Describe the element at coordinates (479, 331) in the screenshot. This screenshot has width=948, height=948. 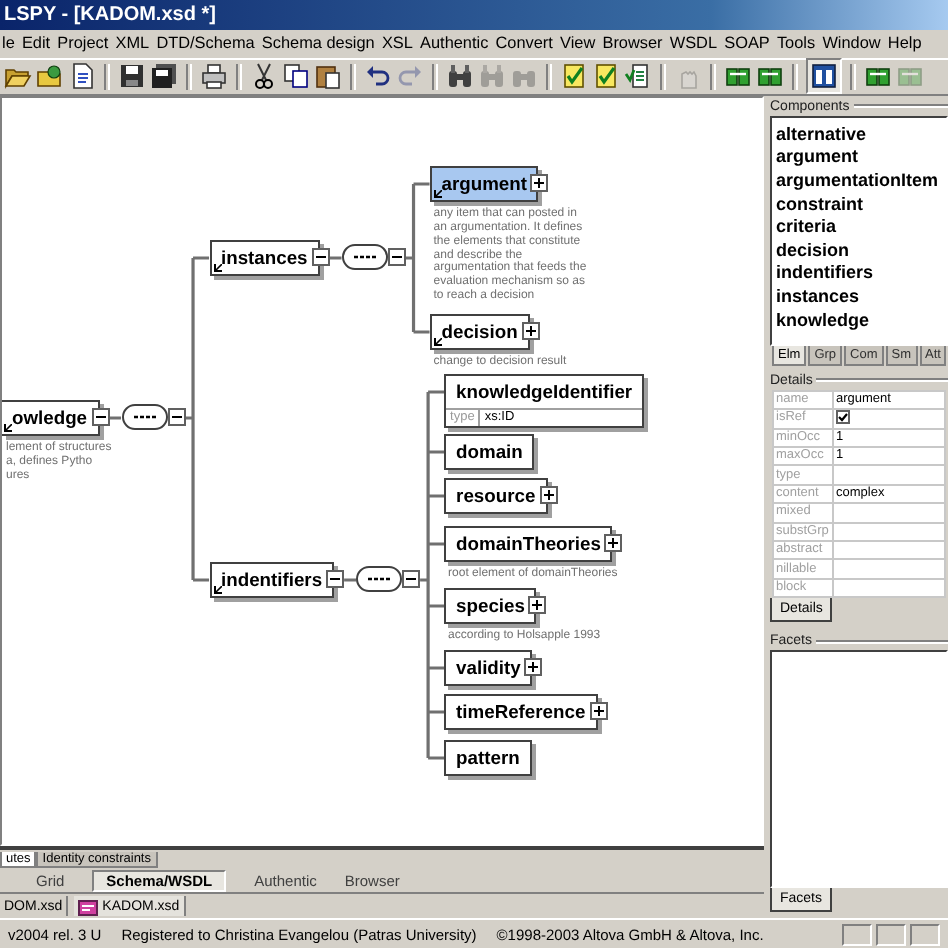
I see `schema-element: decision` at that location.